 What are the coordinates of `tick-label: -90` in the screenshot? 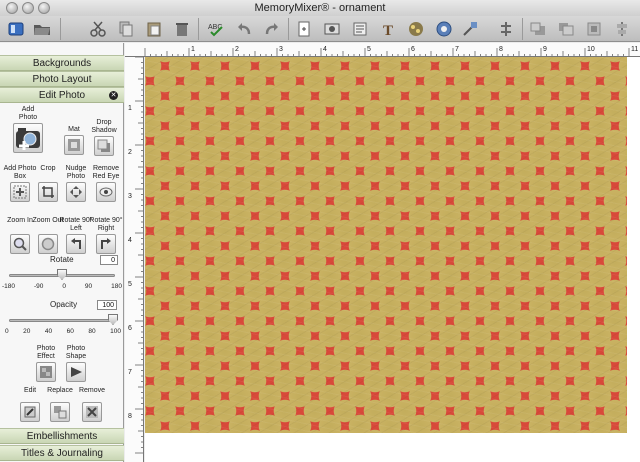 It's located at (38, 286).